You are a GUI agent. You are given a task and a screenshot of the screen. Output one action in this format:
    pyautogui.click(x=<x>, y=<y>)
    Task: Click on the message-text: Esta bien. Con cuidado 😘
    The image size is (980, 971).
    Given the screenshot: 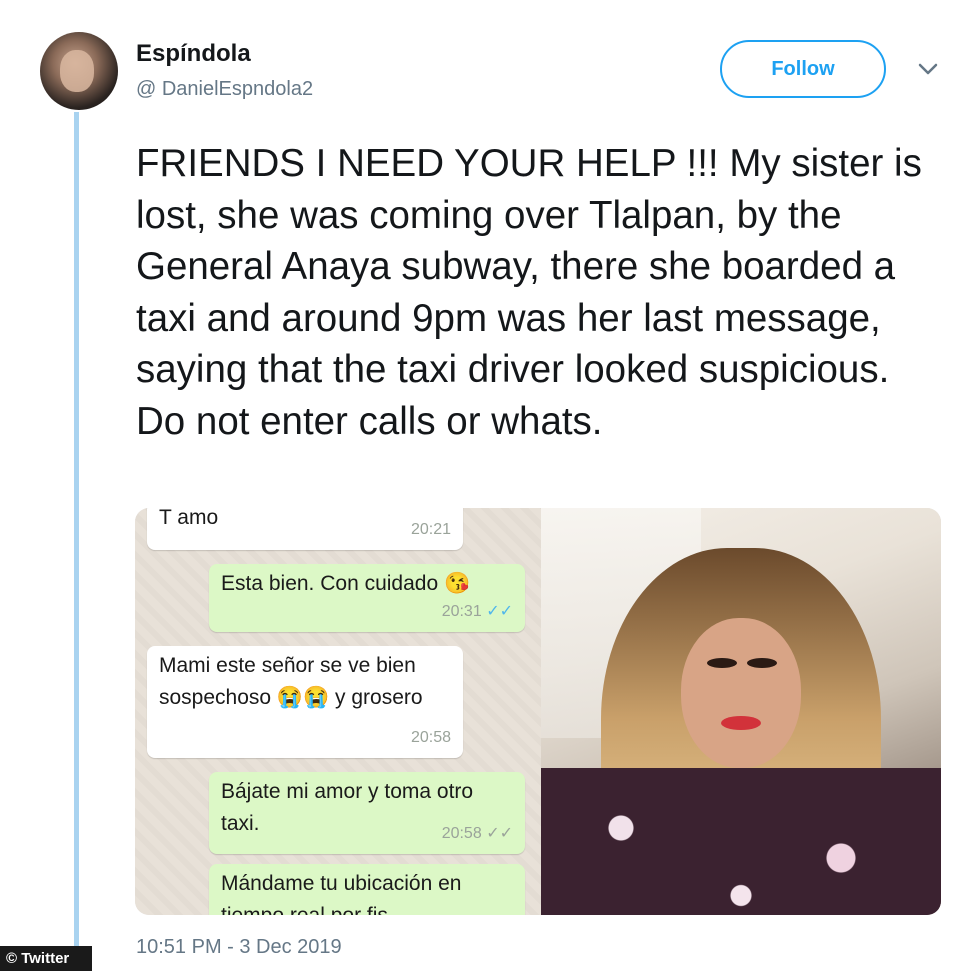 What is the action you would take?
    pyautogui.click(x=346, y=583)
    